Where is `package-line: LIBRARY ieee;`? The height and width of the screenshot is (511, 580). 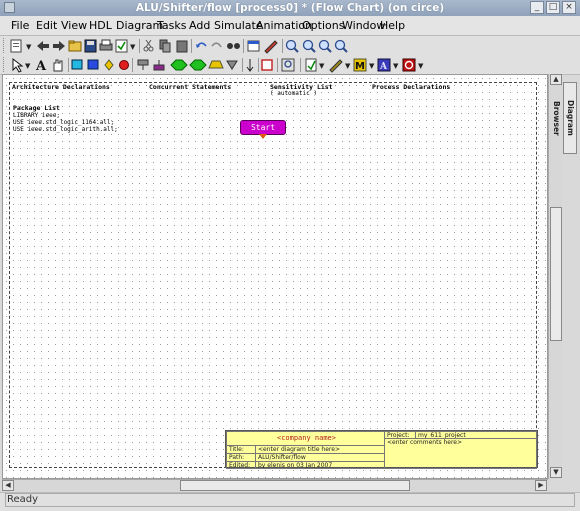 package-line: LIBRARY ieee; is located at coordinates (36, 115).